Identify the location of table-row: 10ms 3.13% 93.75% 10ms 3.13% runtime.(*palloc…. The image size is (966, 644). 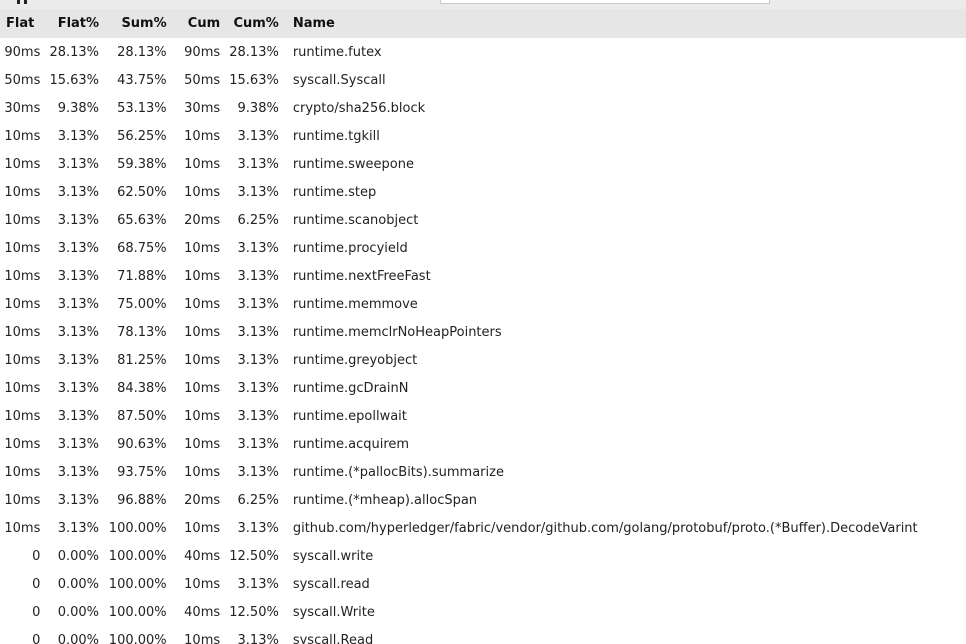
(483, 472).